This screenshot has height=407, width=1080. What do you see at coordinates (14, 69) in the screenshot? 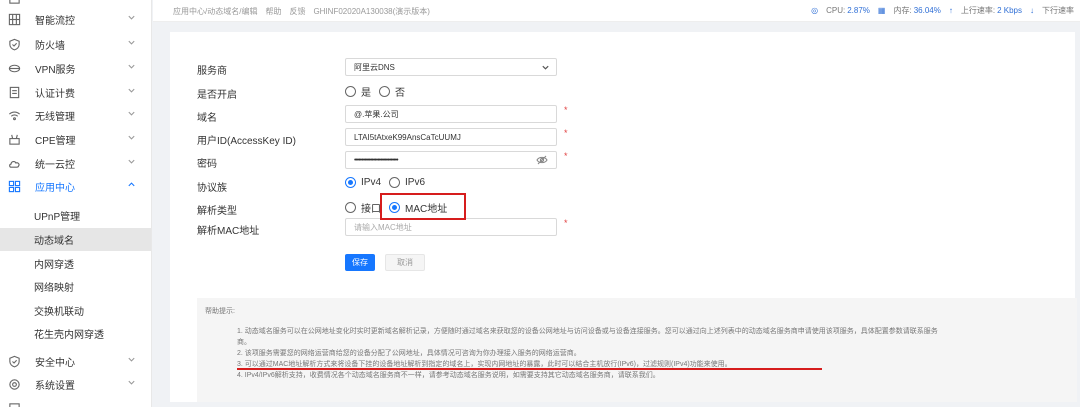
I see `vpn-icon` at bounding box center [14, 69].